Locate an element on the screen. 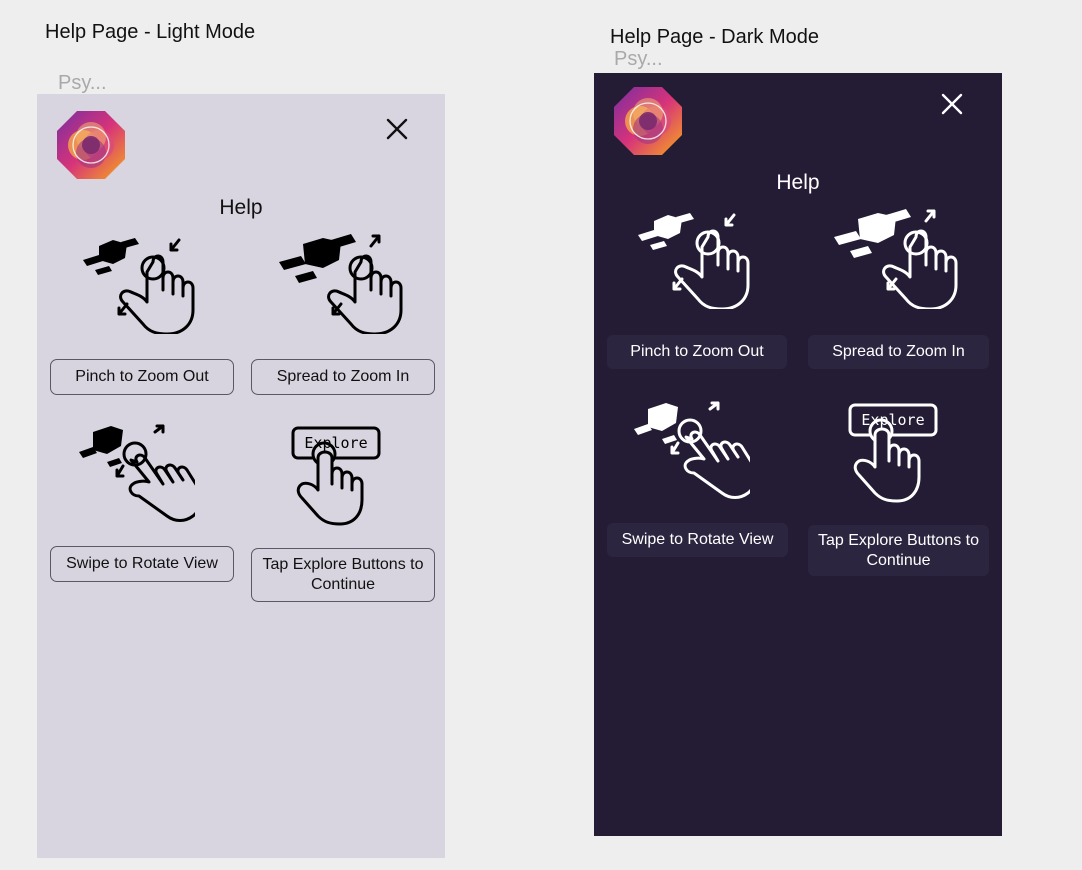 This screenshot has width=1082, height=870. light-frame-label: Help Page - Light Mode is located at coordinates (150, 32).